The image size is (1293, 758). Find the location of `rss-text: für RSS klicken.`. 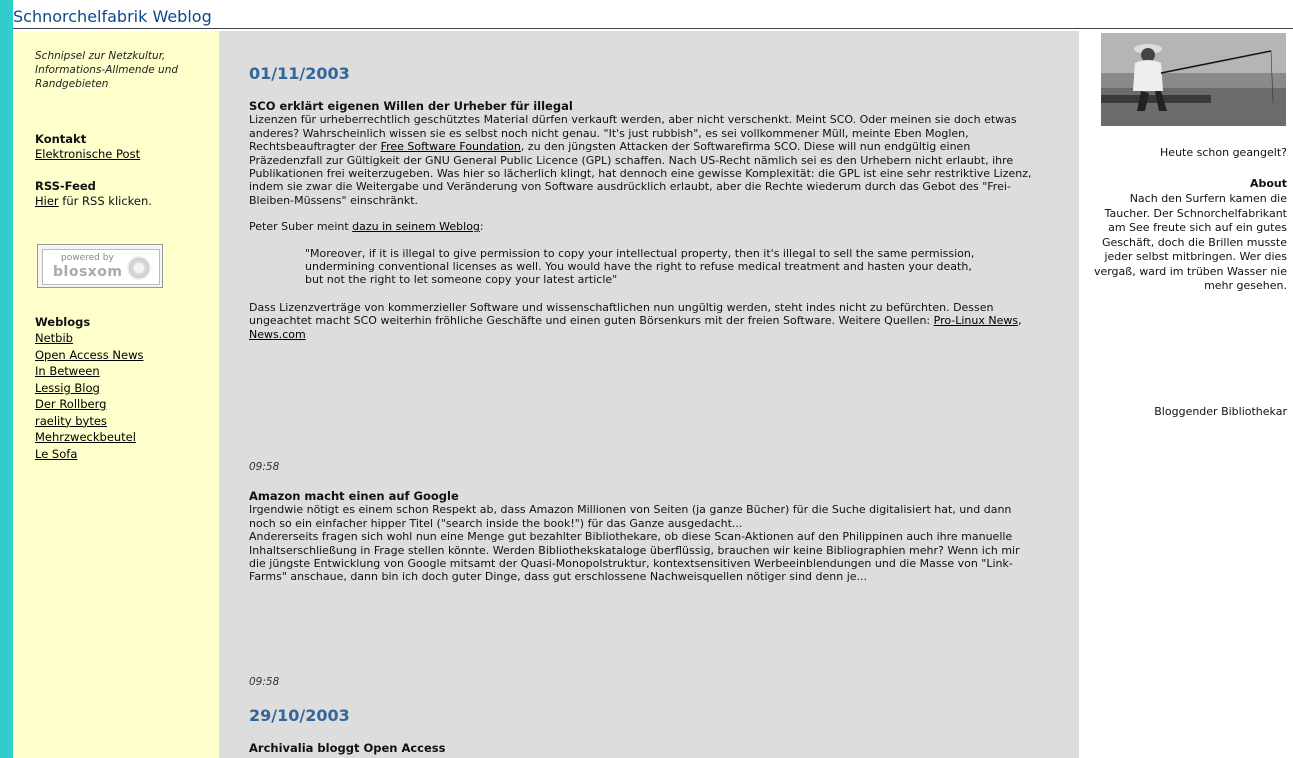

rss-text: für RSS klicken. is located at coordinates (105, 201).